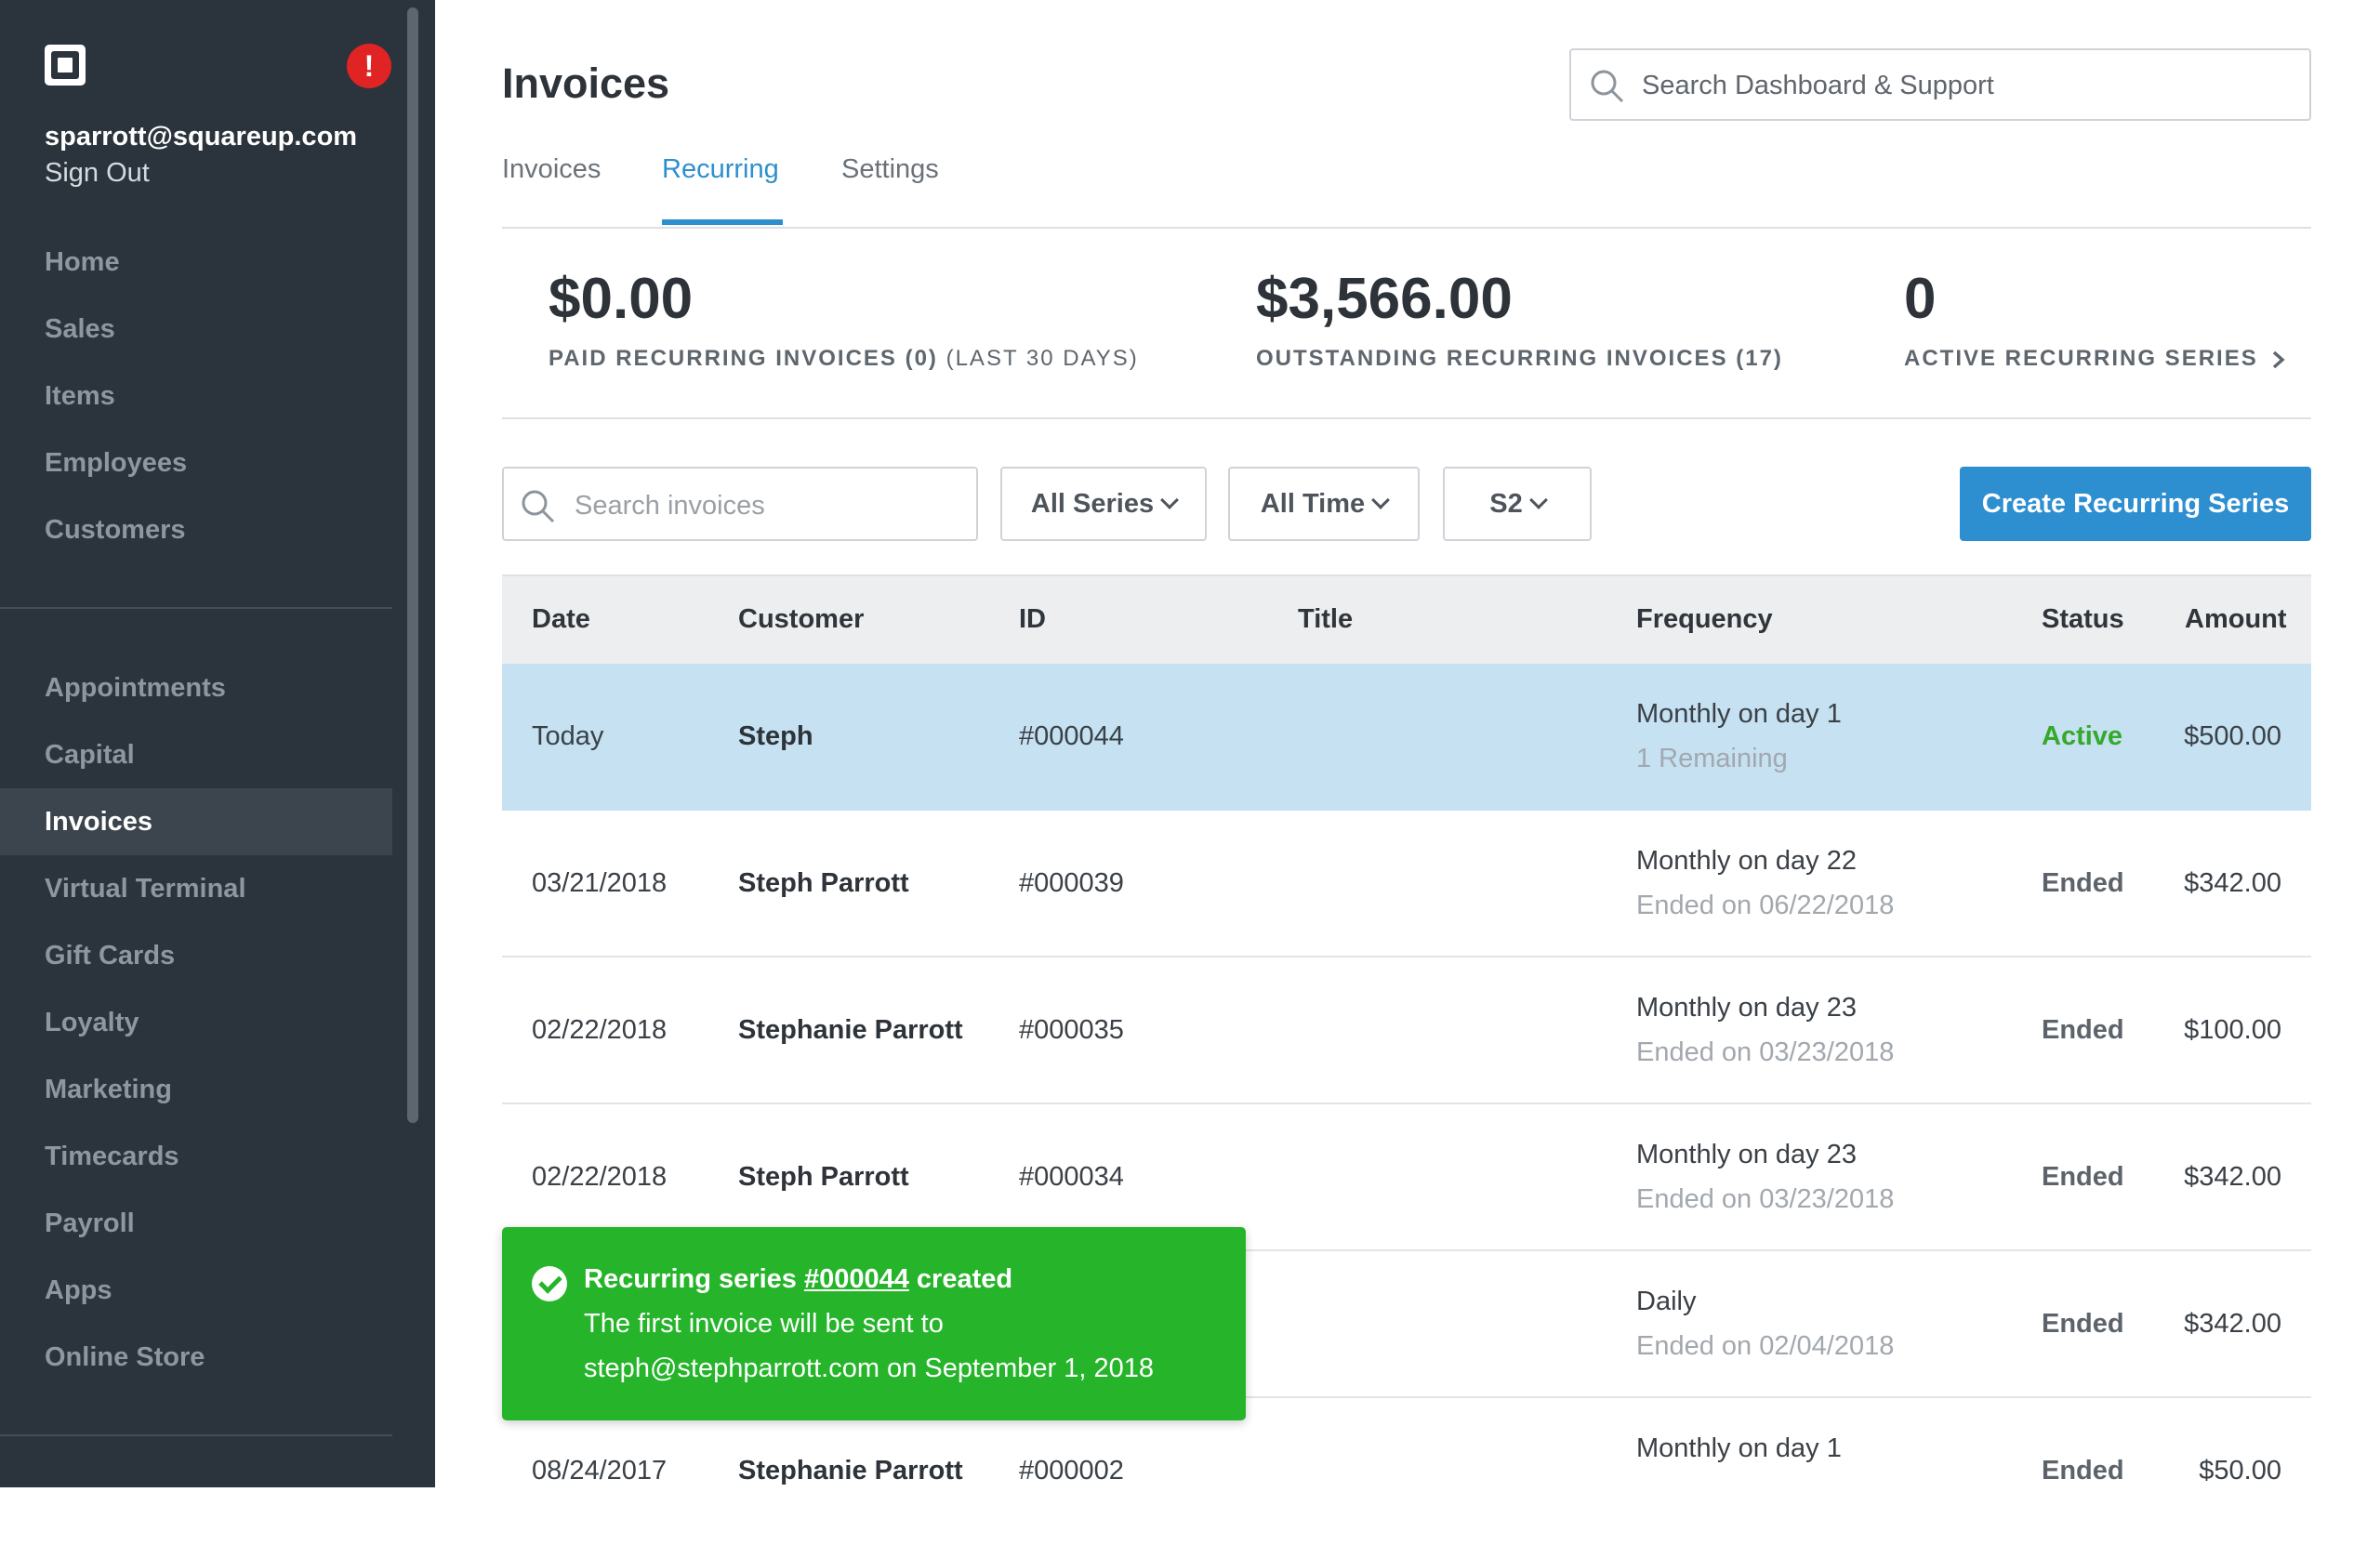 The image size is (2380, 1545). I want to click on invoice-search-input, so click(770, 506).